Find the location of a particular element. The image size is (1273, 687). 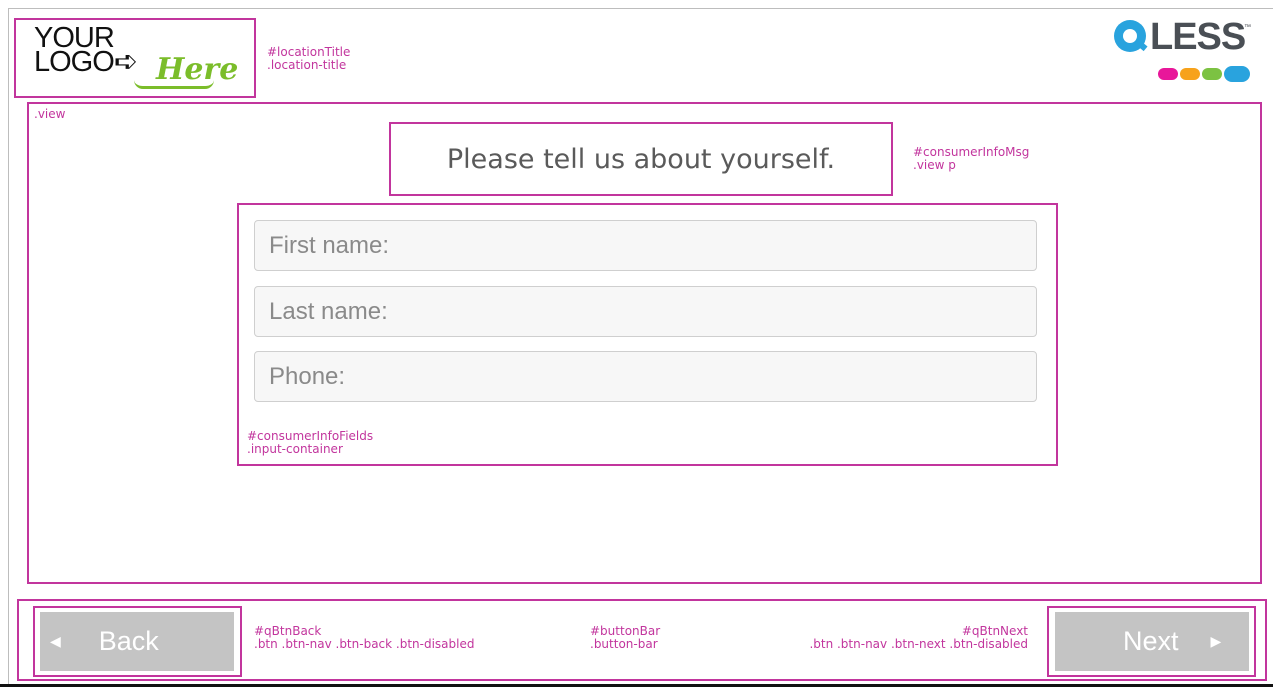

consumer-info-message-class: .view p is located at coordinates (934, 165).